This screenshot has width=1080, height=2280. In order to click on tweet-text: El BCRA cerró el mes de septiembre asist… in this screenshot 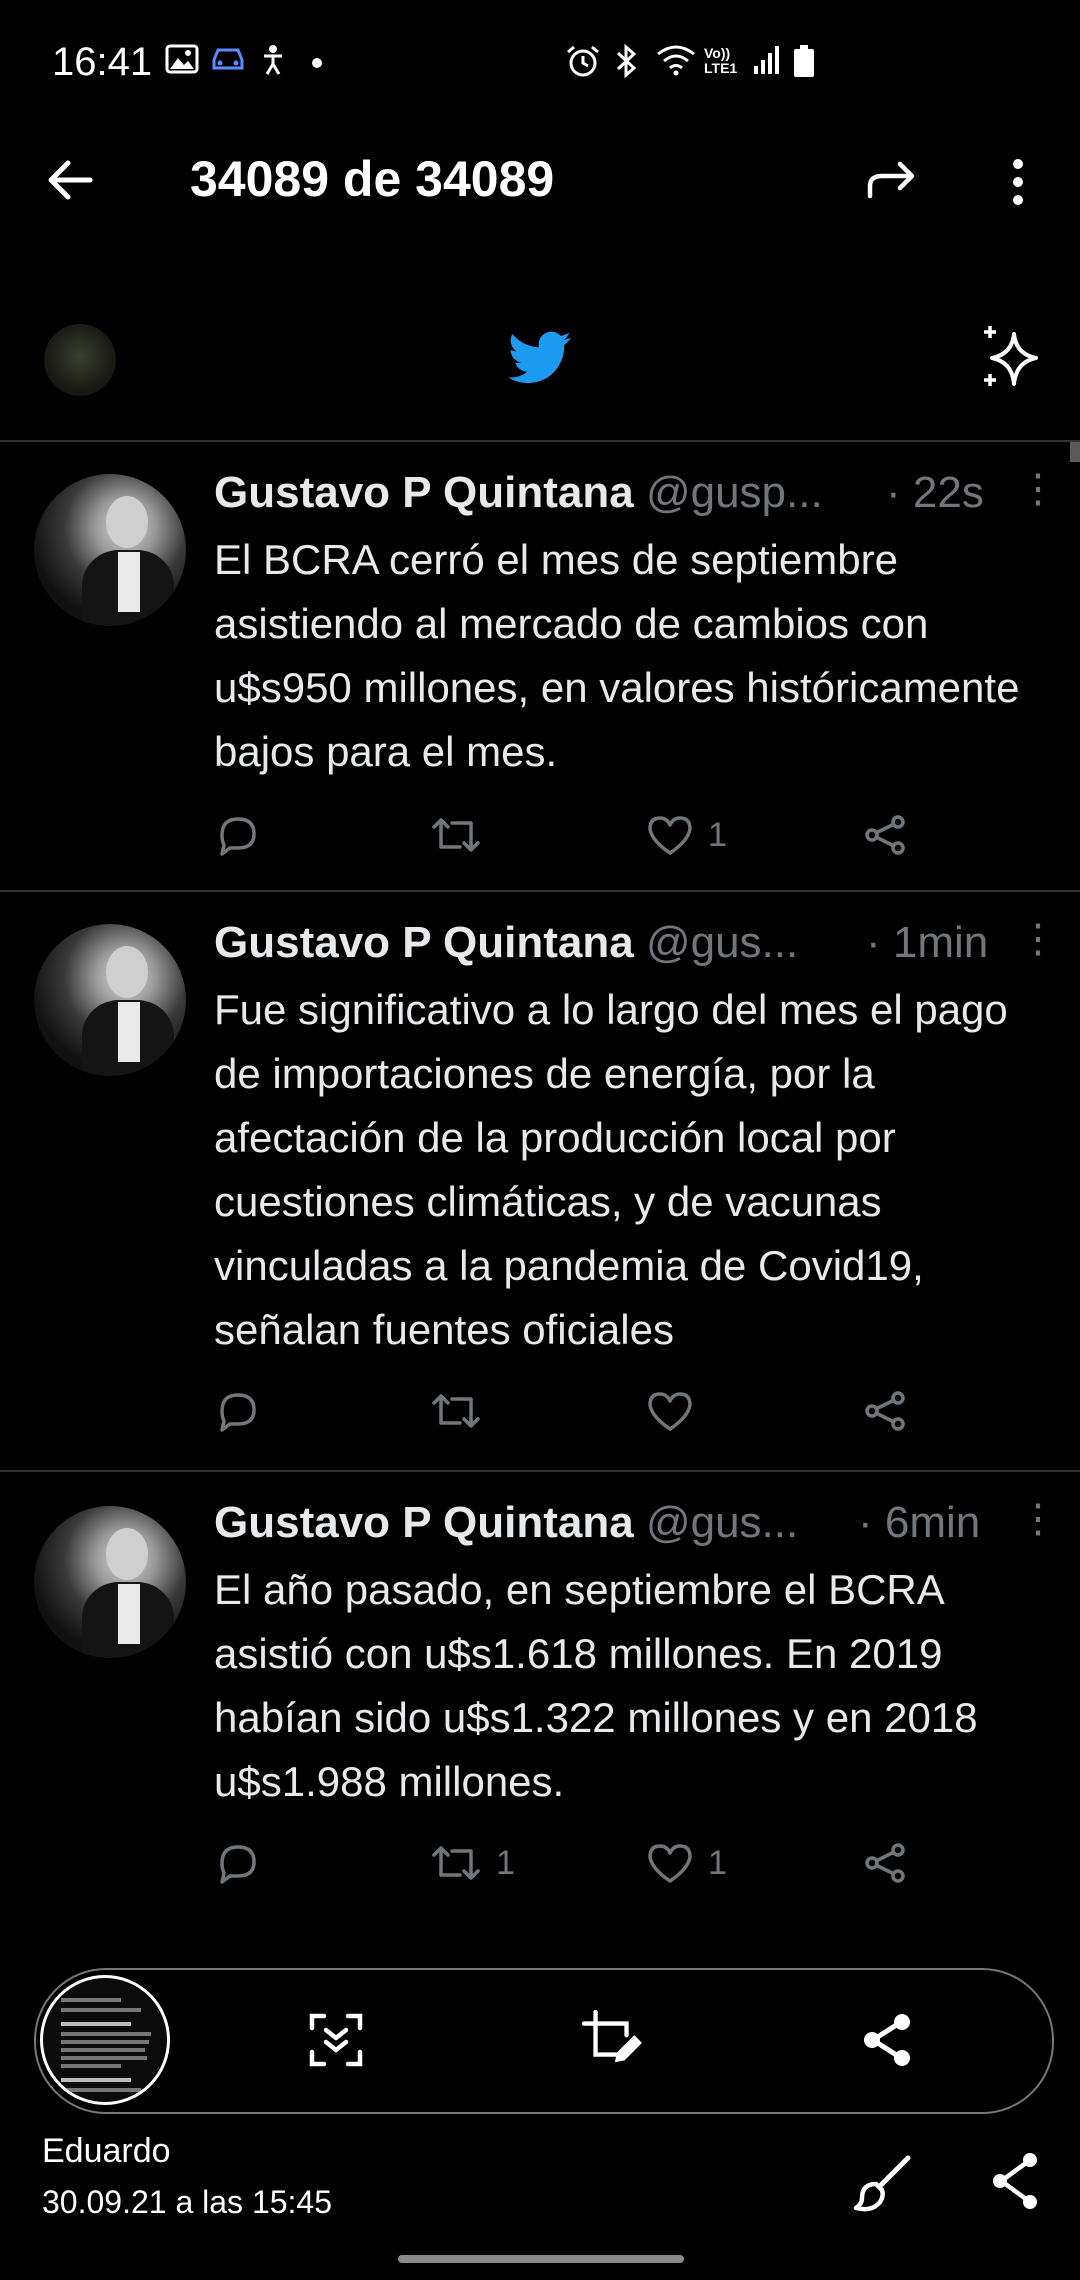, I will do `click(617, 655)`.